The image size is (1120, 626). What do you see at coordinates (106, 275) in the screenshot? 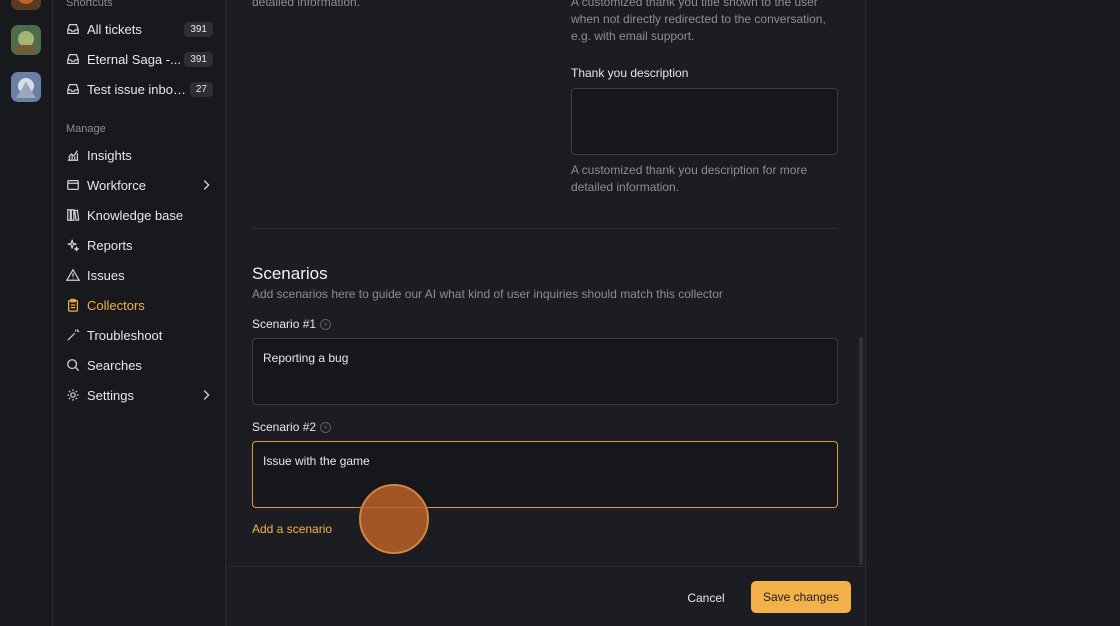
I see `sidebar-item-label: Issues` at bounding box center [106, 275].